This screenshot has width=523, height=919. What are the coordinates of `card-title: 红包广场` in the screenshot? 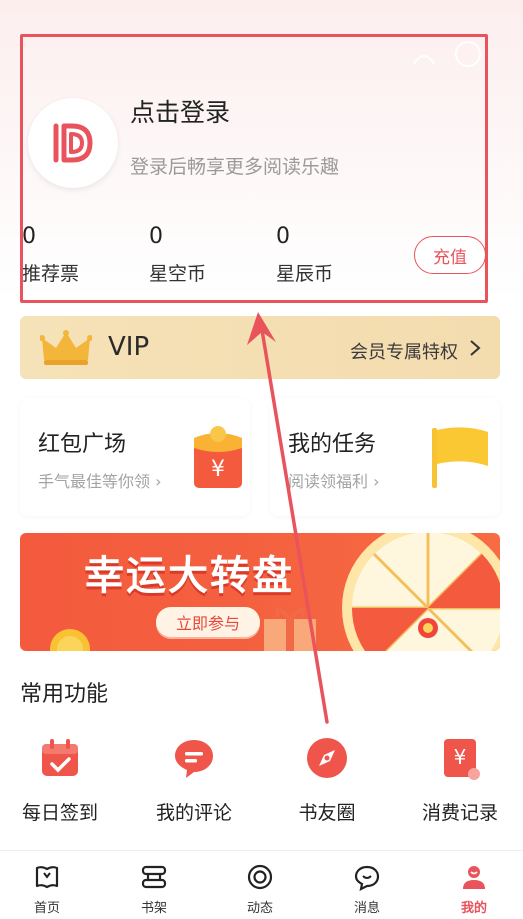 It's located at (82, 444).